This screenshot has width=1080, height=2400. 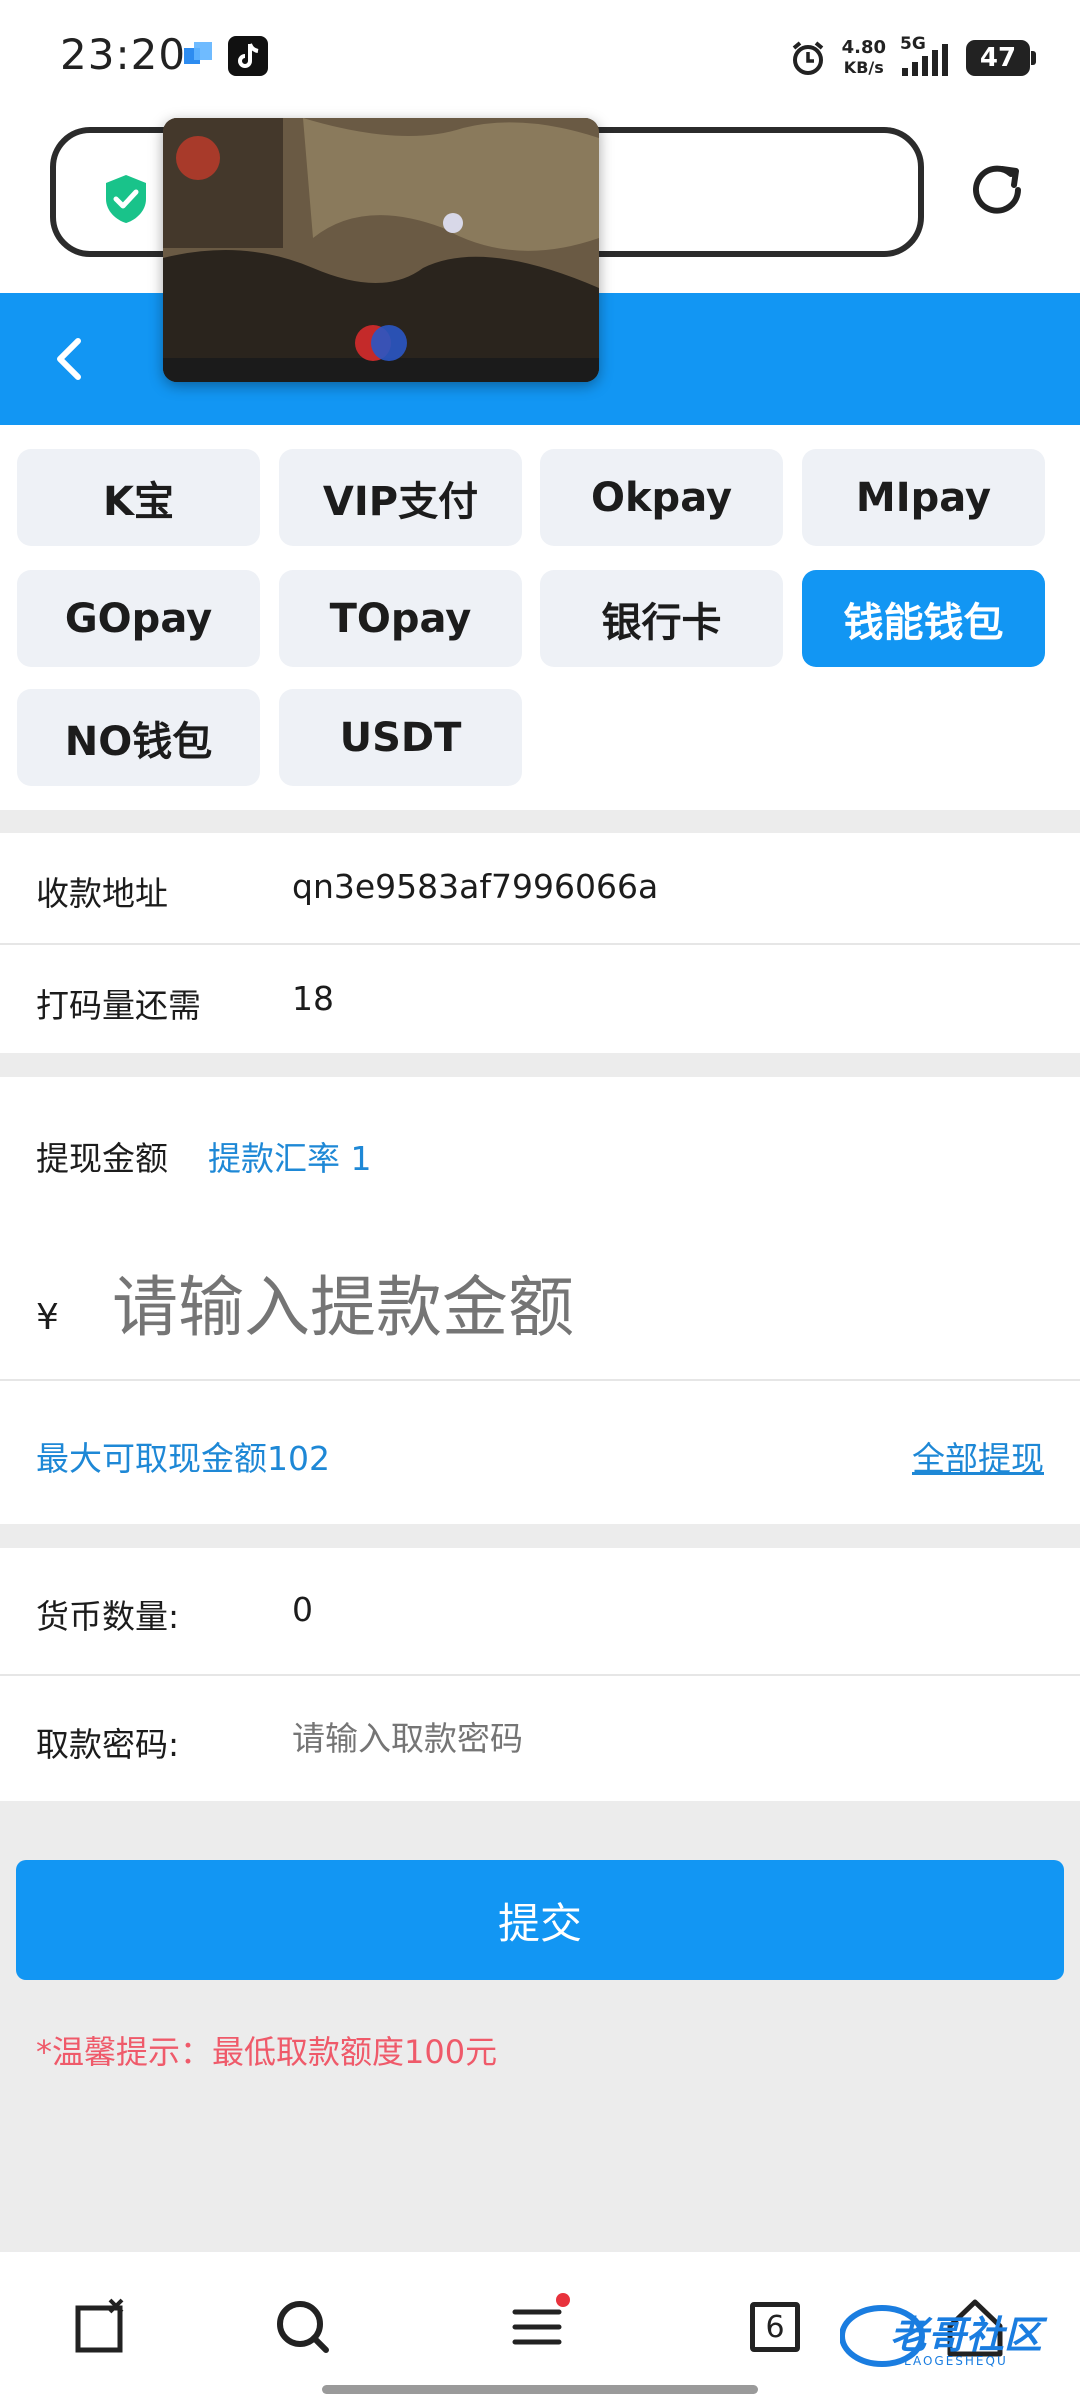 I want to click on max-amount-text: 最大可取现金额102, so click(x=183, y=1458).